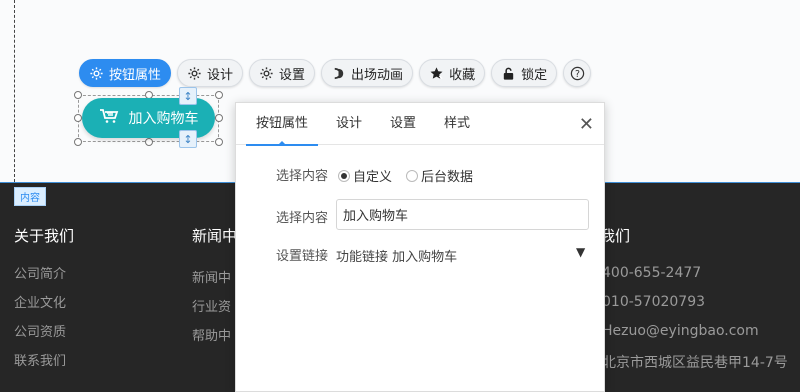 The height and width of the screenshot is (392, 800). I want to click on phone-number: 400-655-2477, so click(652, 273).